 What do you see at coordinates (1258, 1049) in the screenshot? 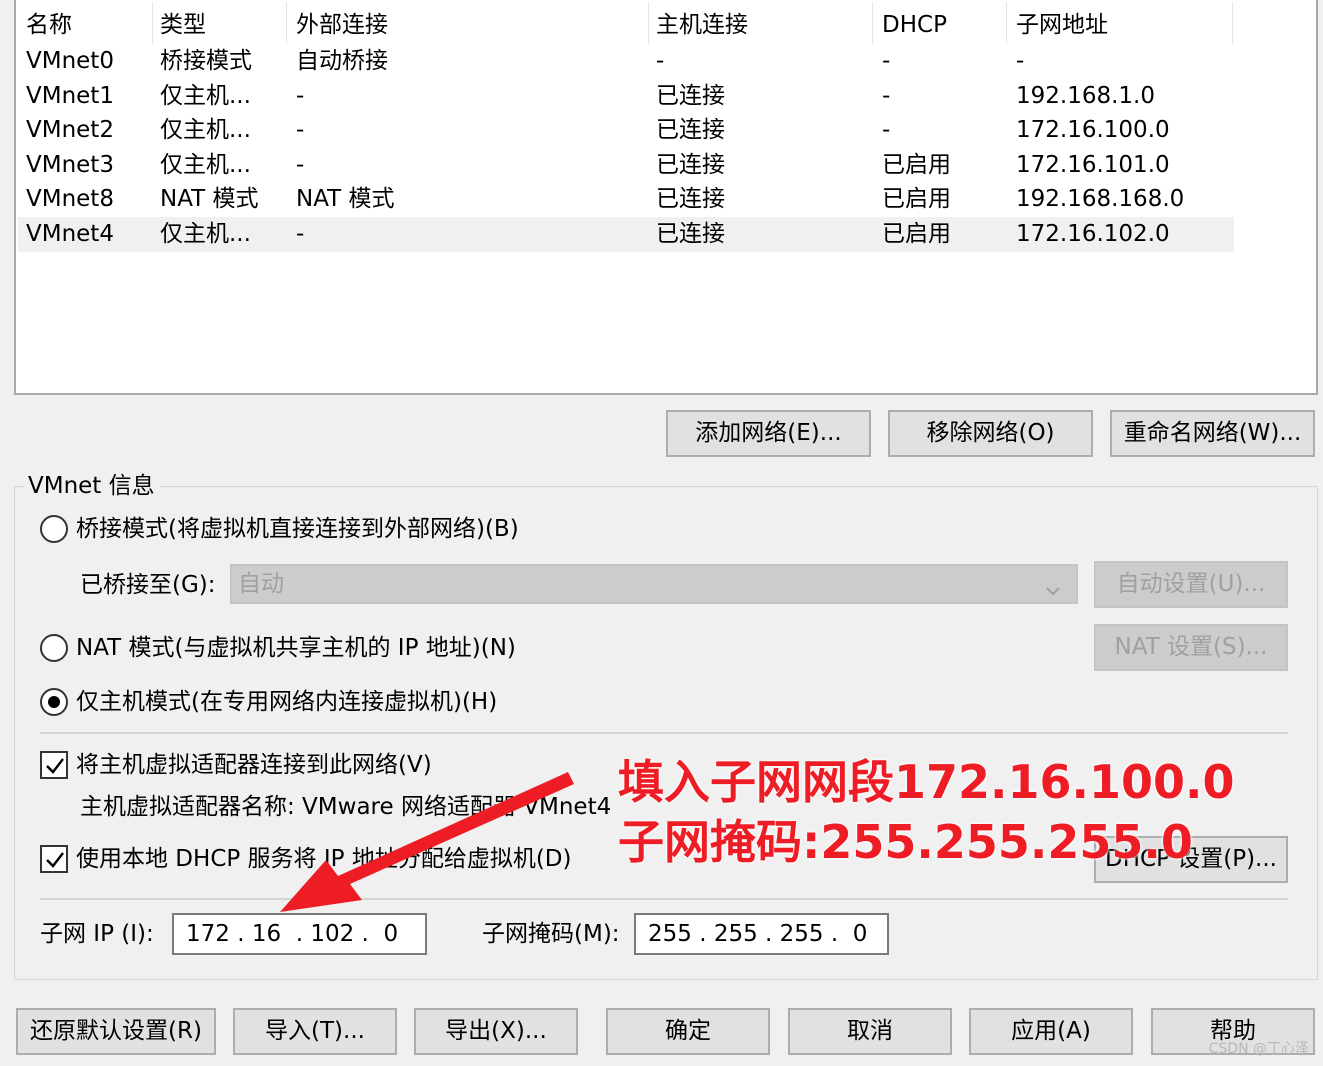
I see `watermark: CSDN @丁心泽` at bounding box center [1258, 1049].